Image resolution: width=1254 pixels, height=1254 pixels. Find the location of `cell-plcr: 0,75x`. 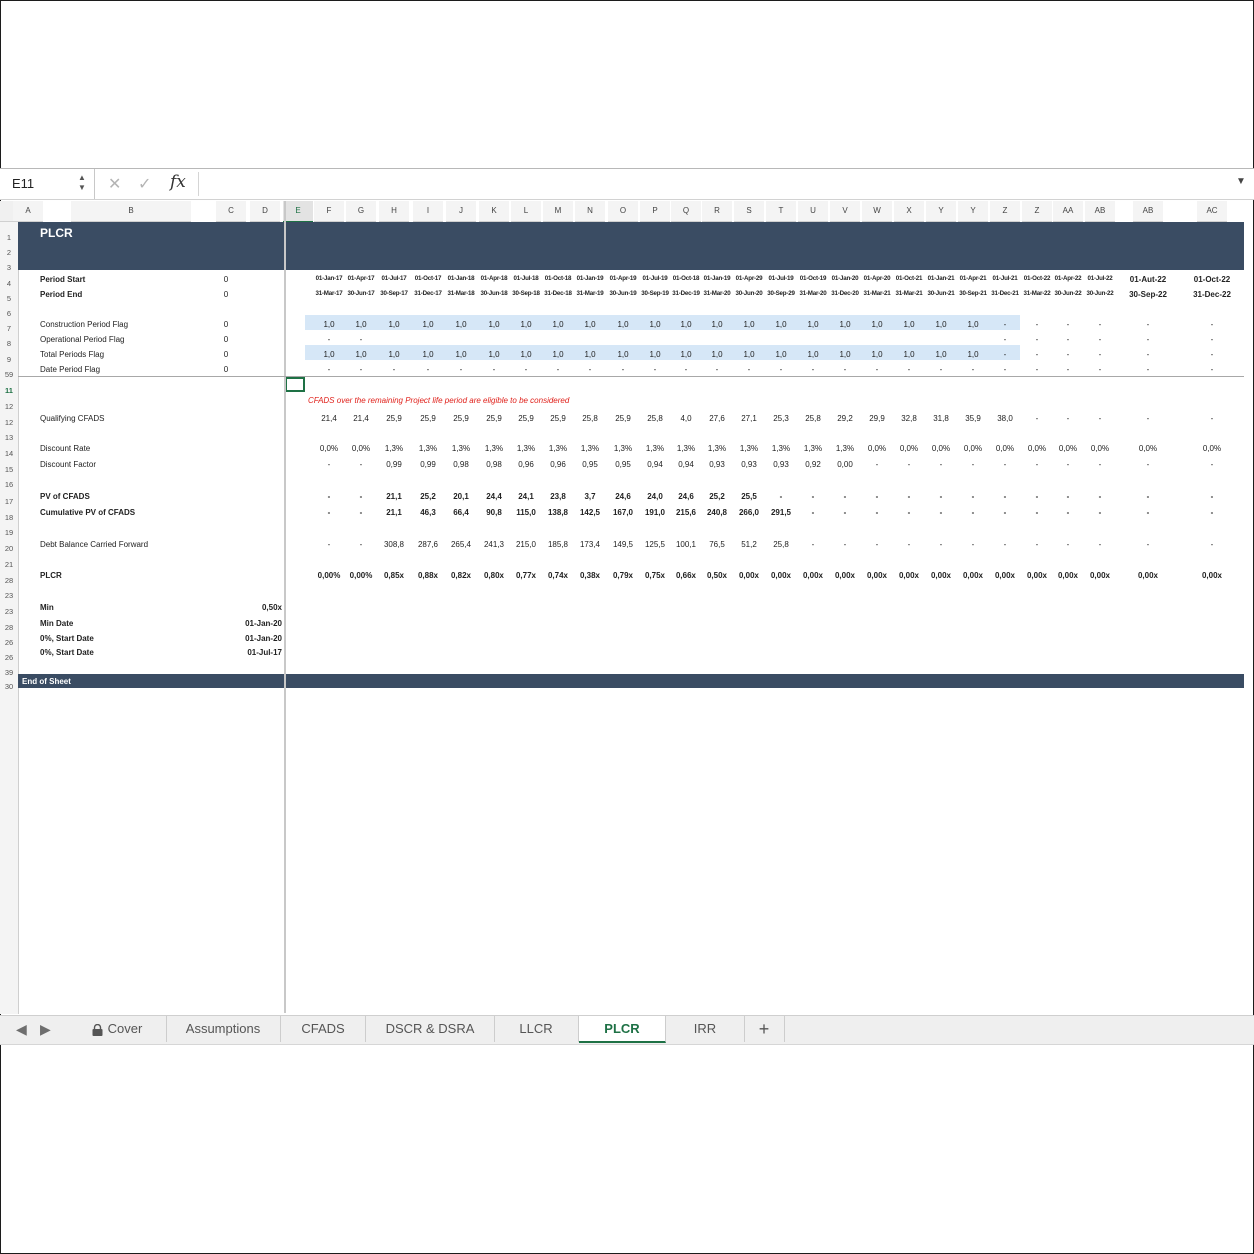

cell-plcr: 0,75x is located at coordinates (655, 575).